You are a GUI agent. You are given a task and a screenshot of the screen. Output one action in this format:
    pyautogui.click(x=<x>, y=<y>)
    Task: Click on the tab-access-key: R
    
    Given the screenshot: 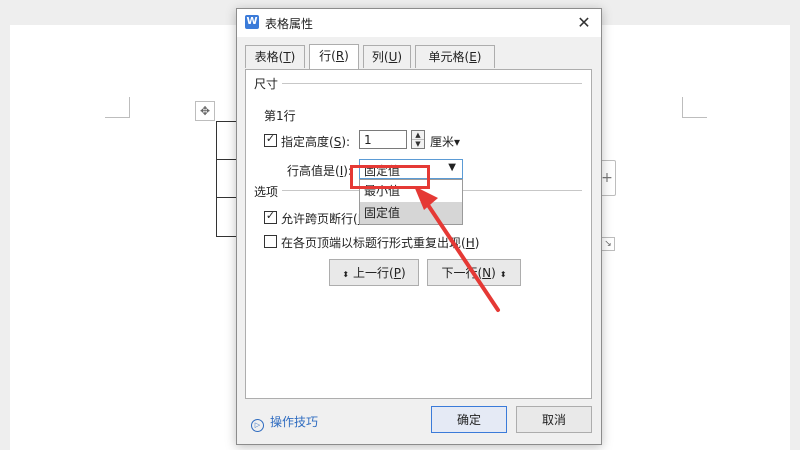 What is the action you would take?
    pyautogui.click(x=340, y=56)
    